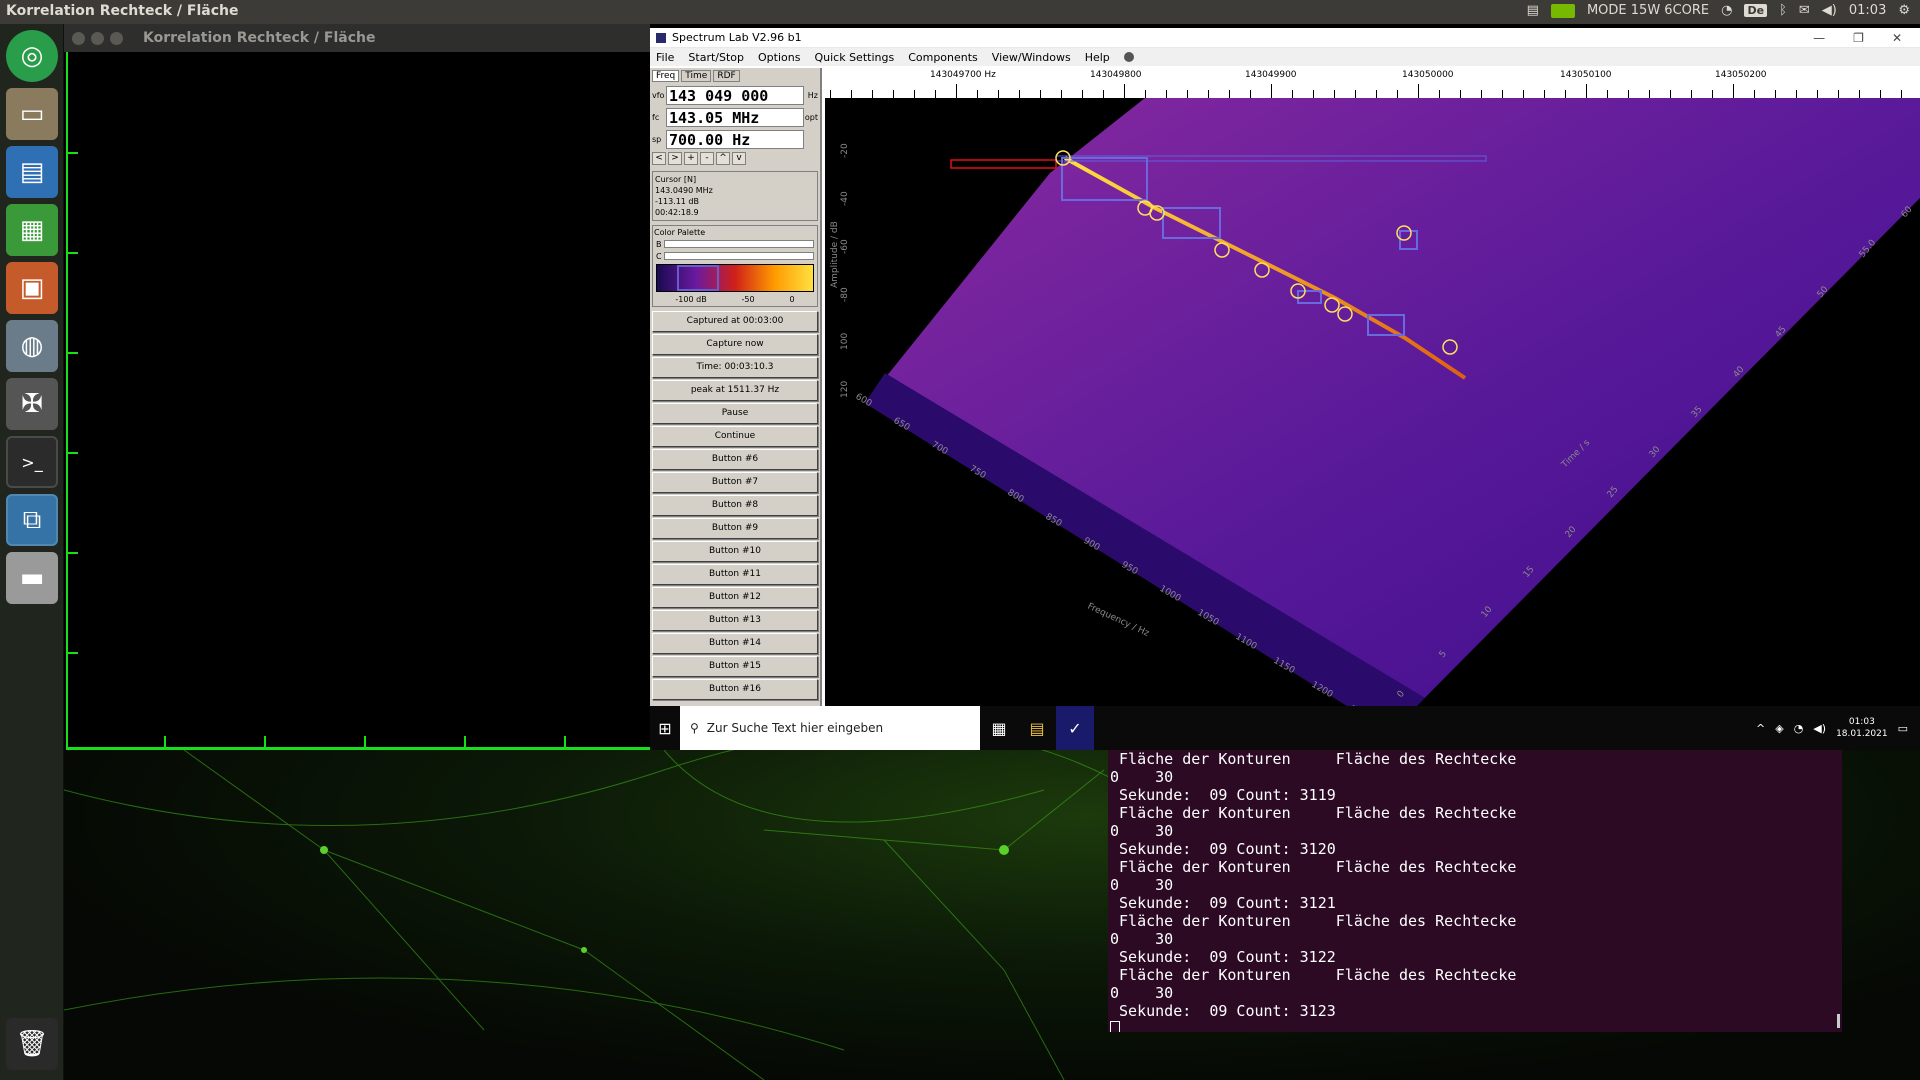  Describe the element at coordinates (735, 413) in the screenshot. I see `panel-button: Pause` at that location.